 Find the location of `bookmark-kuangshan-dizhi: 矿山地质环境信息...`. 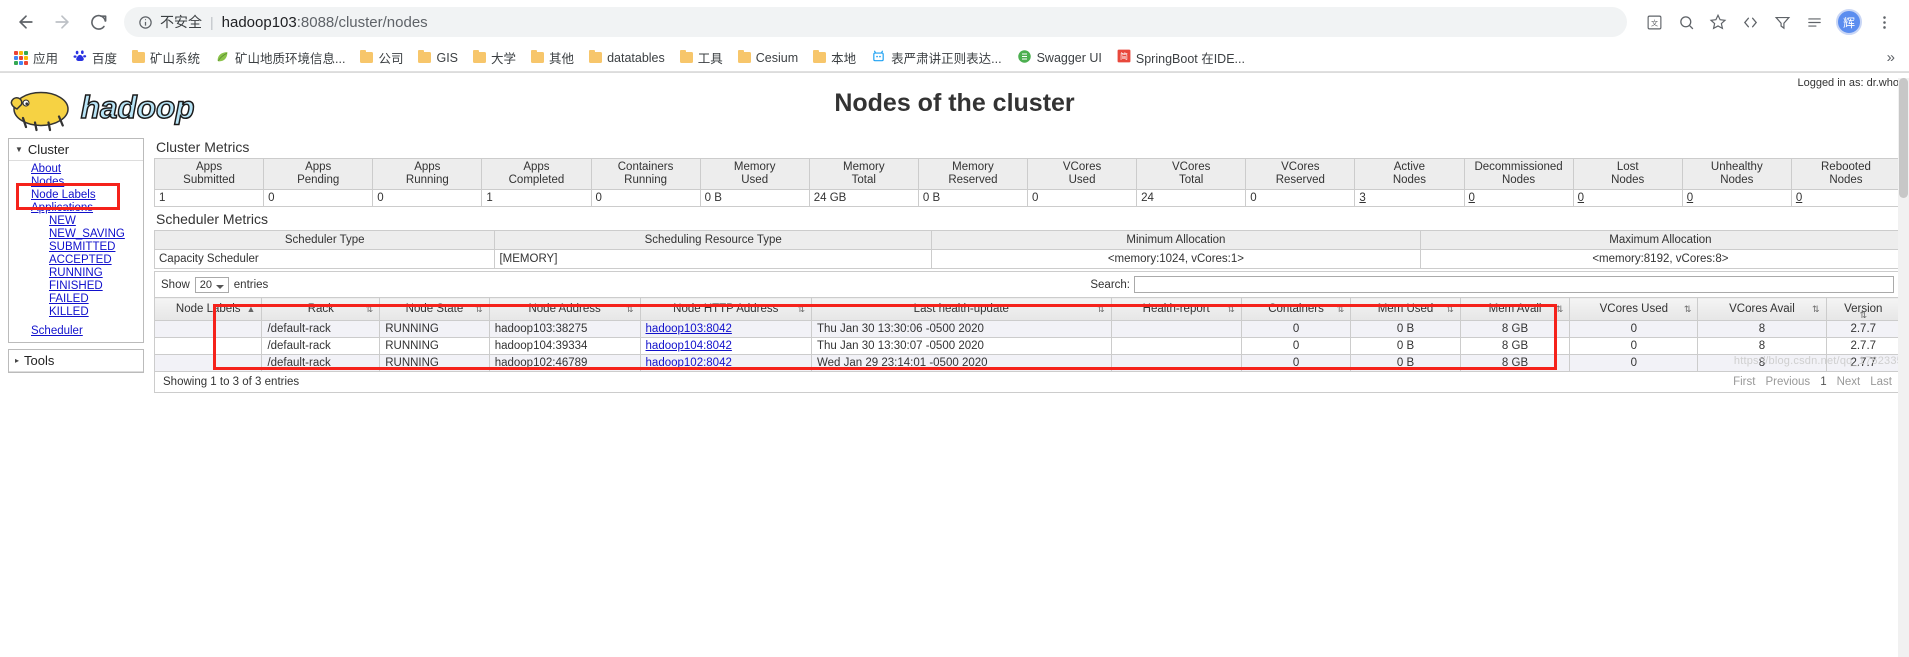

bookmark-kuangshan-dizhi: 矿山地质环境信息... is located at coordinates (280, 57).